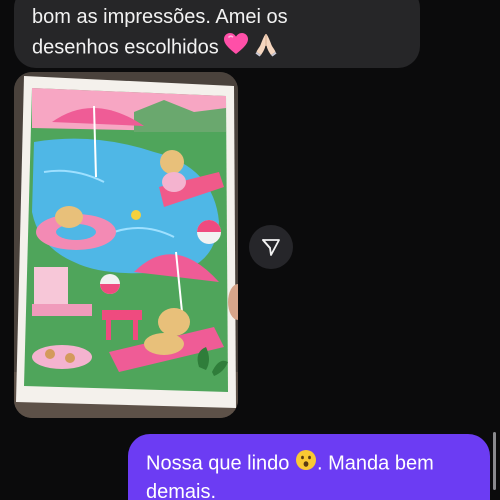  What do you see at coordinates (266, 48) in the screenshot?
I see `folded-hands-icon` at bounding box center [266, 48].